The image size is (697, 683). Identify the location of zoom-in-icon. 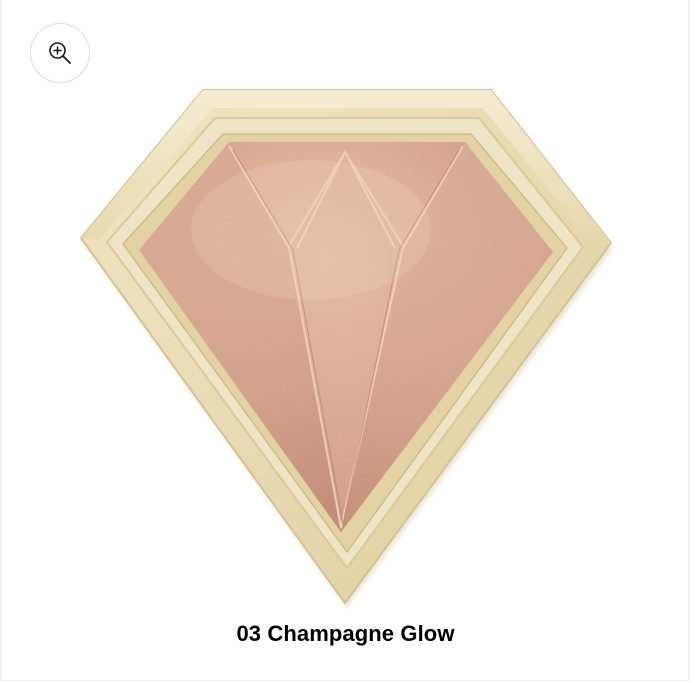
(60, 53).